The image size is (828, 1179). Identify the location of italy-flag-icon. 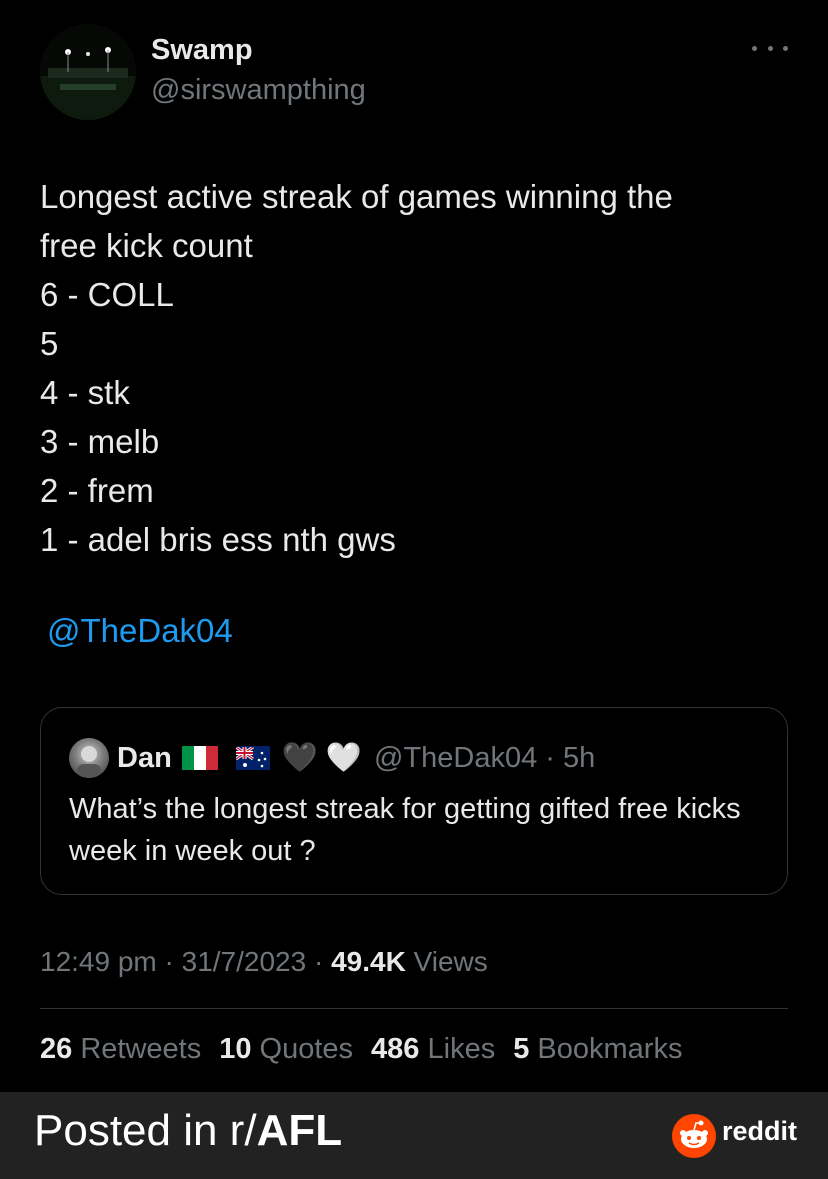
(199, 758).